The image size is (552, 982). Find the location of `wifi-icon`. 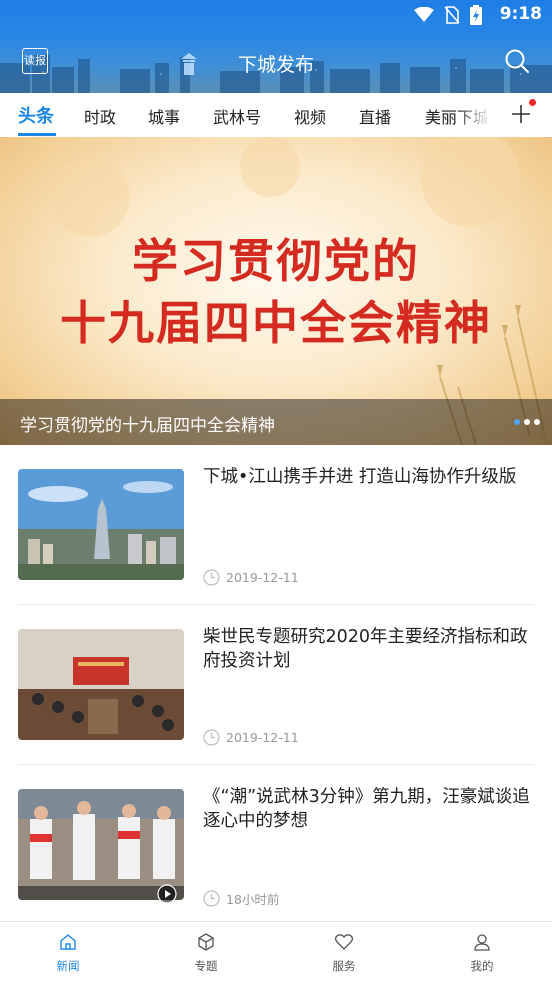

wifi-icon is located at coordinates (424, 14).